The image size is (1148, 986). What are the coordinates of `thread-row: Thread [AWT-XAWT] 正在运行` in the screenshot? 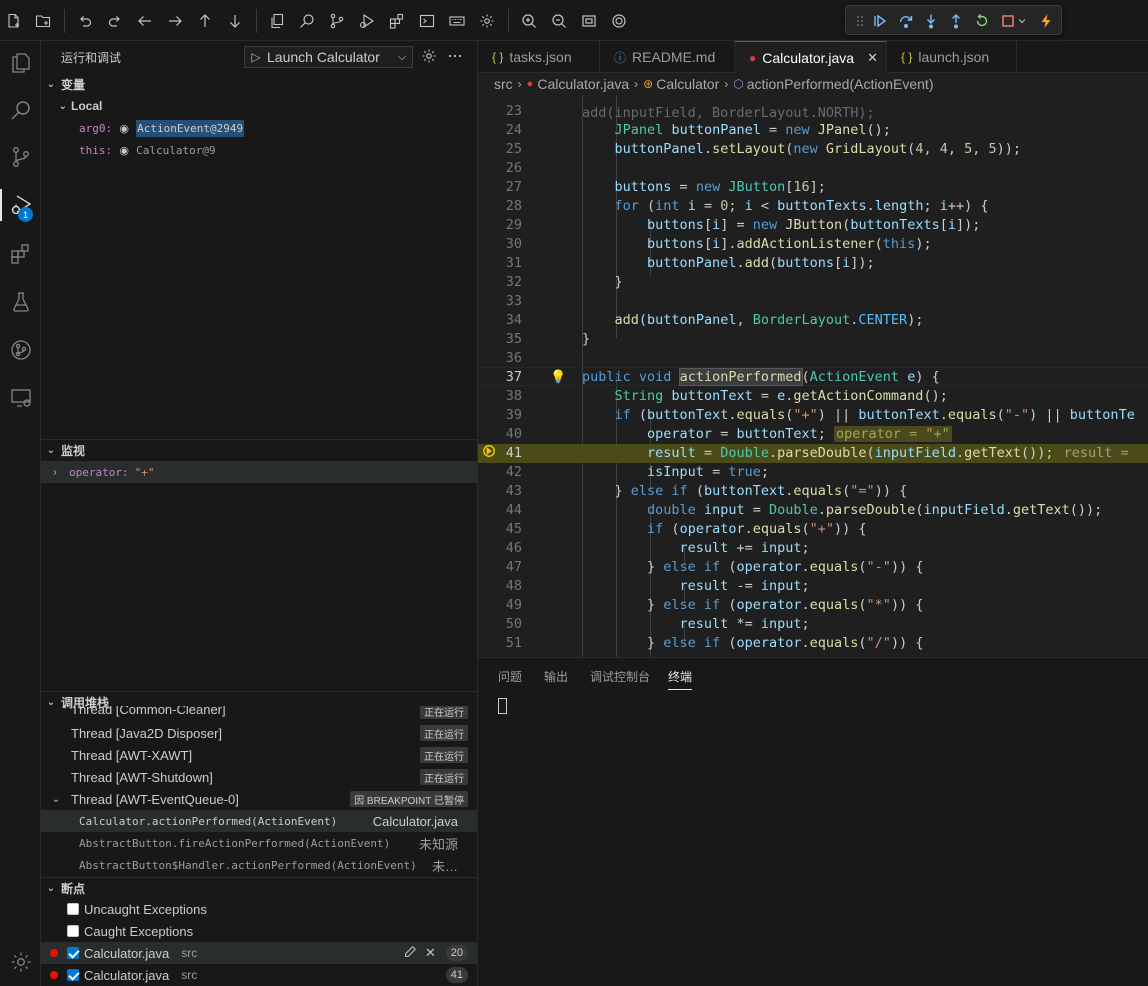 It's located at (259, 755).